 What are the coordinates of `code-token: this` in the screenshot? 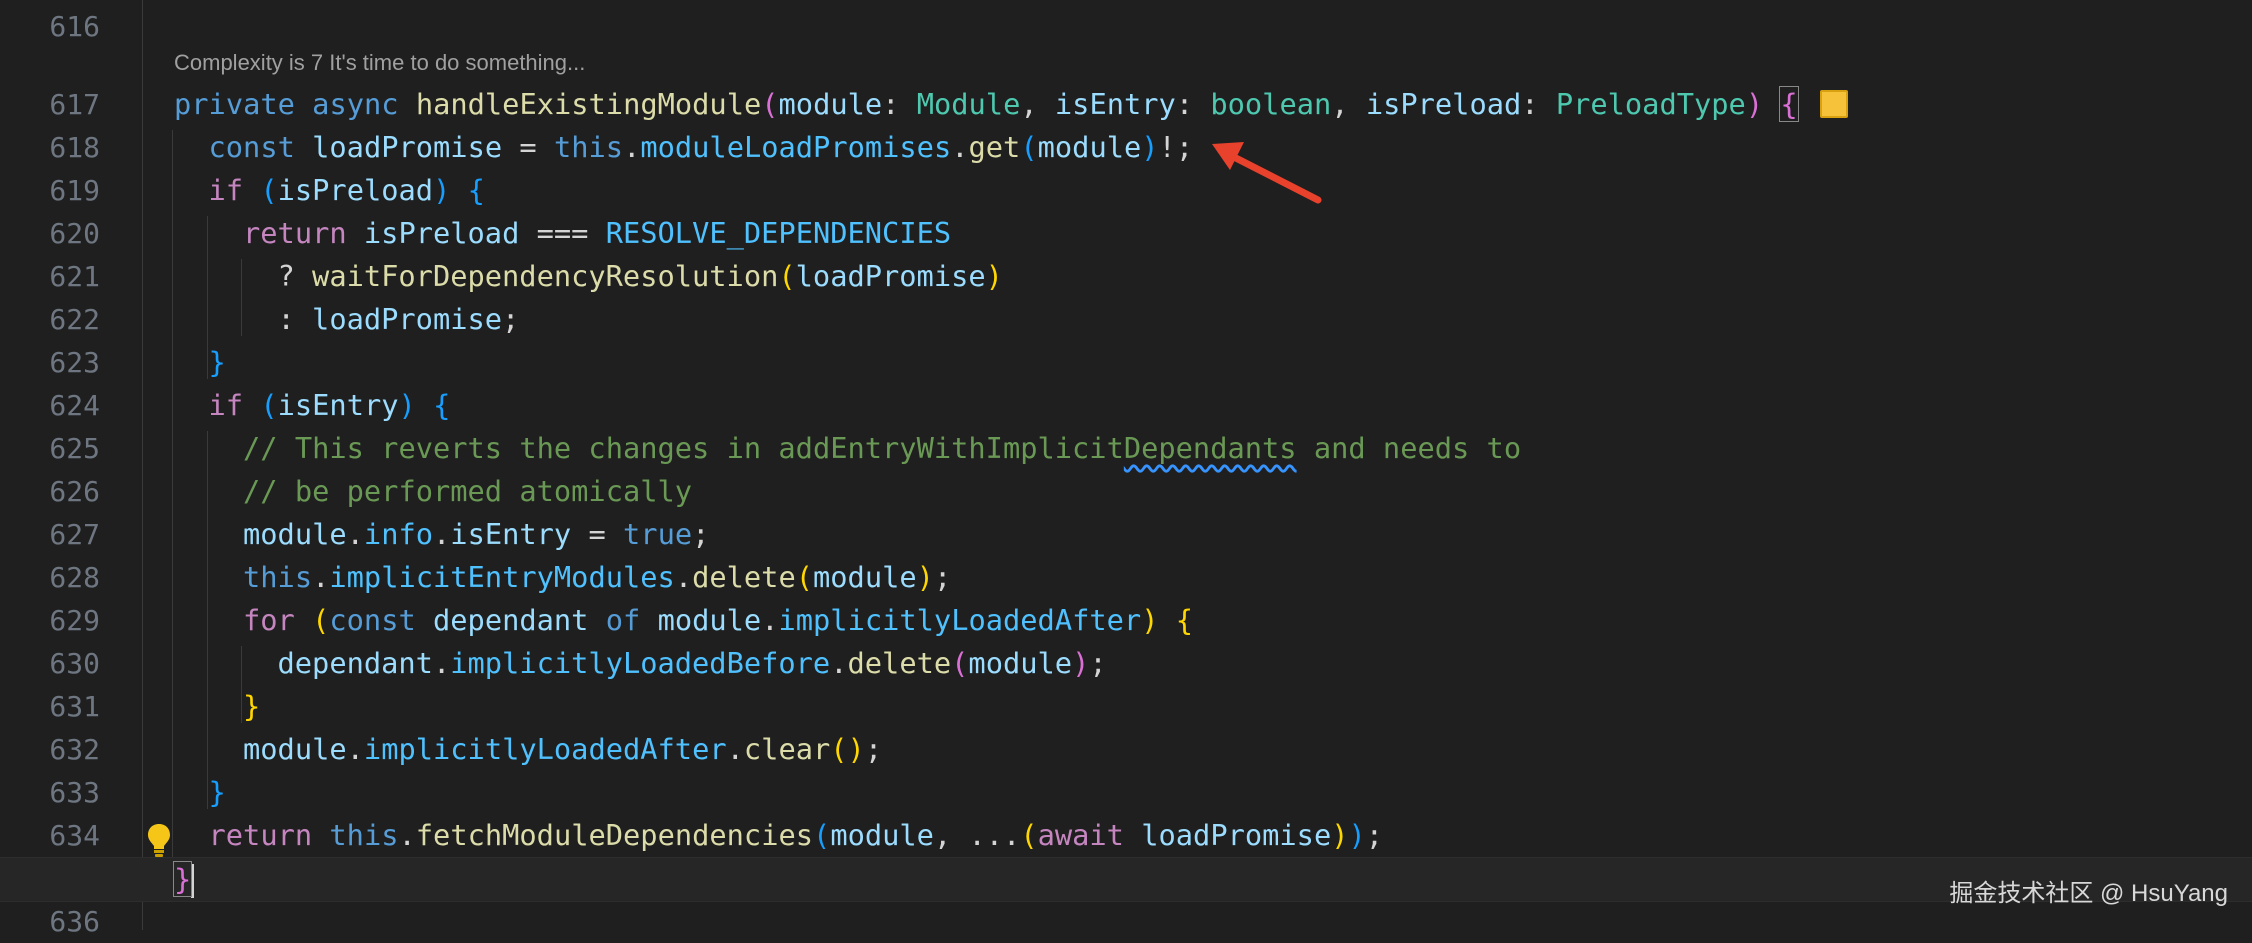 It's located at (588, 147).